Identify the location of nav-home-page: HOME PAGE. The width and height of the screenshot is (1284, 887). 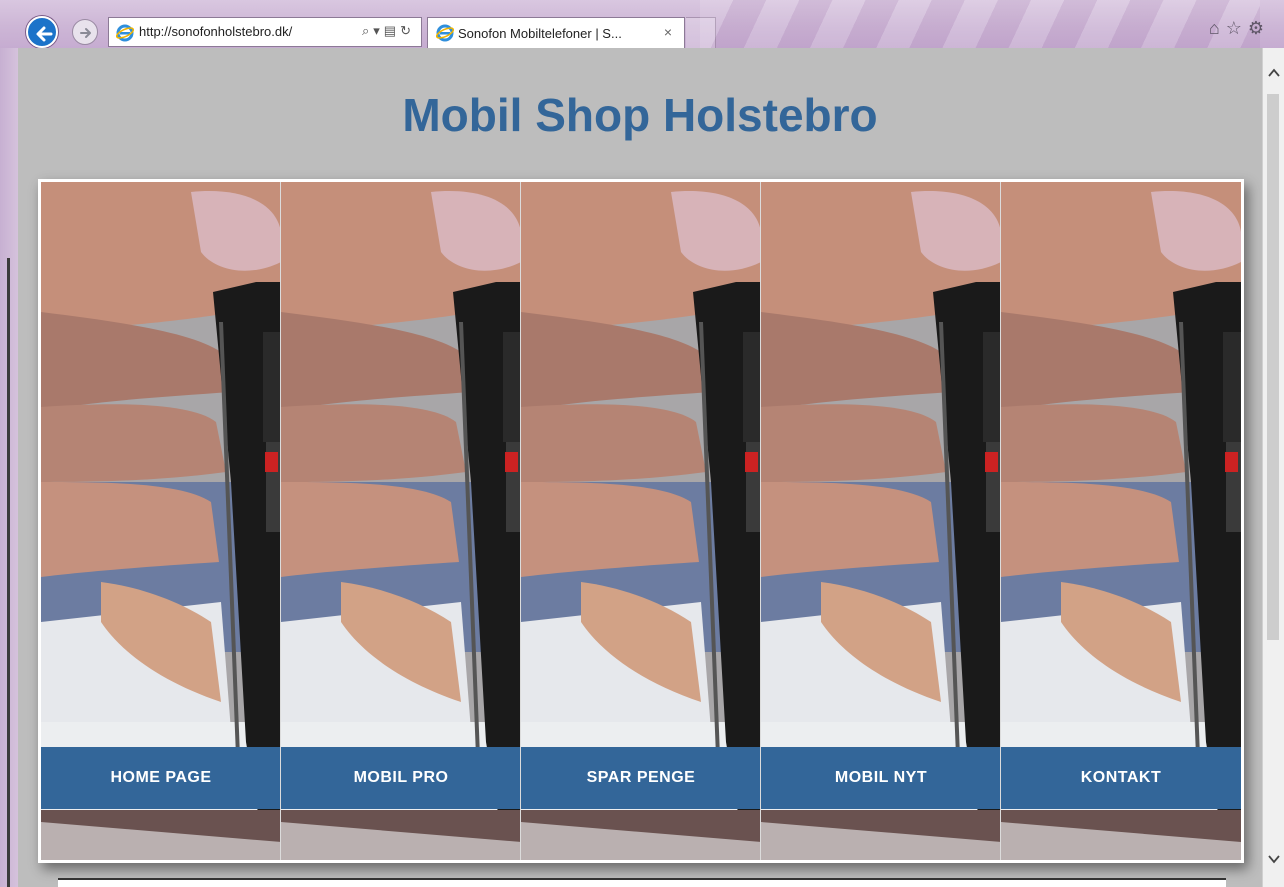
(160, 778).